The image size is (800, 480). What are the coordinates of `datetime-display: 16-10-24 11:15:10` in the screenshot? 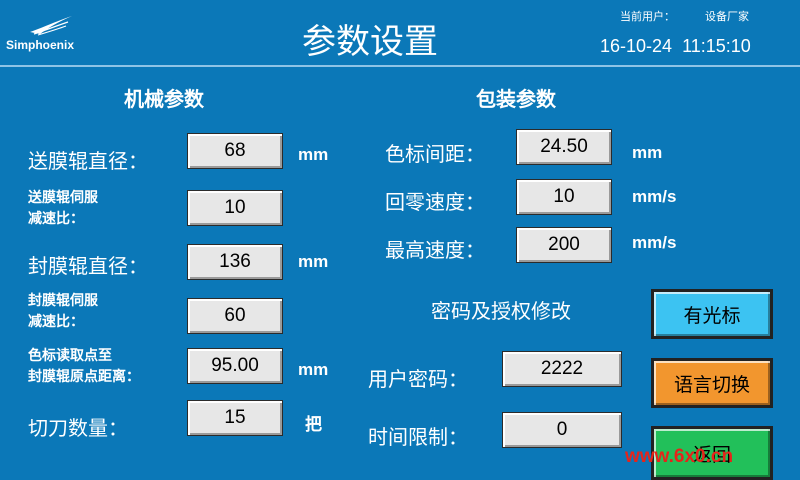 It's located at (675, 46).